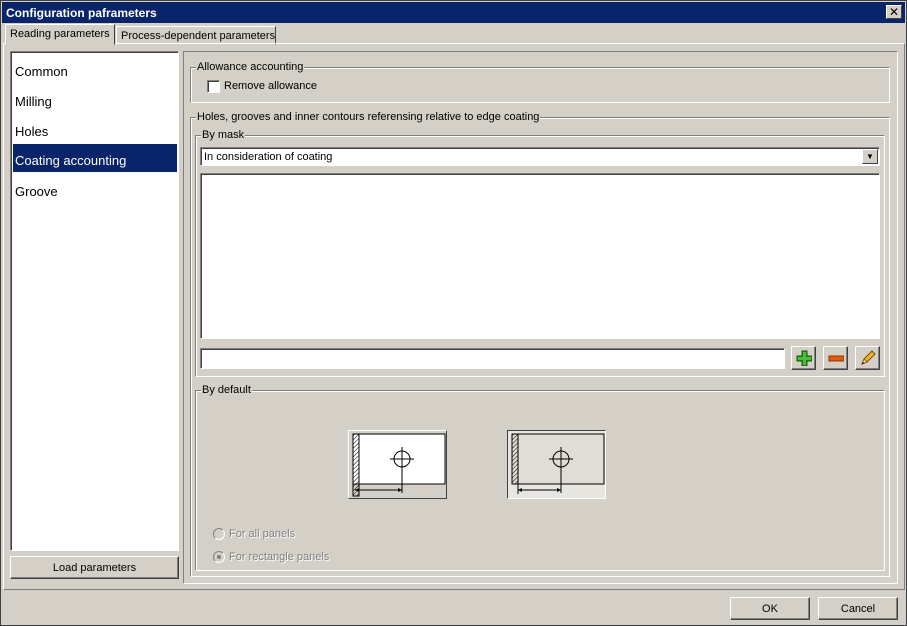 The image size is (907, 626). I want to click on coating-diagram-left, so click(397, 464).